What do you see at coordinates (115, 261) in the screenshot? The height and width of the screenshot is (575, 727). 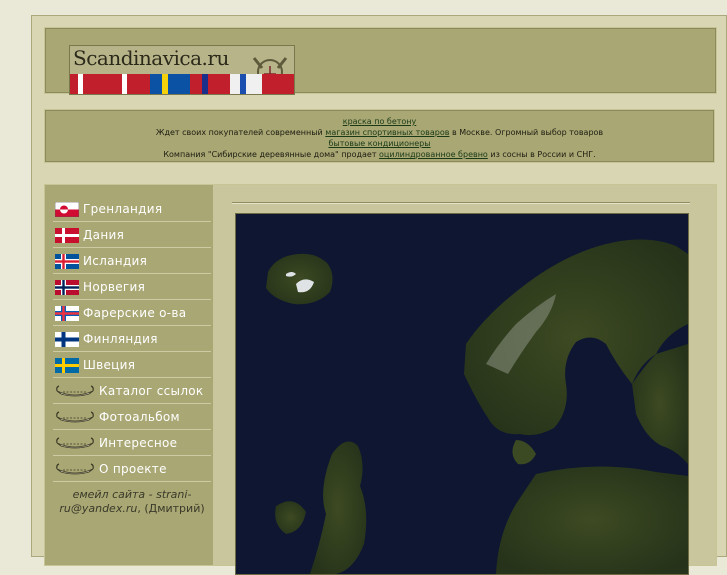 I see `sidebar-item-label: Исландия` at bounding box center [115, 261].